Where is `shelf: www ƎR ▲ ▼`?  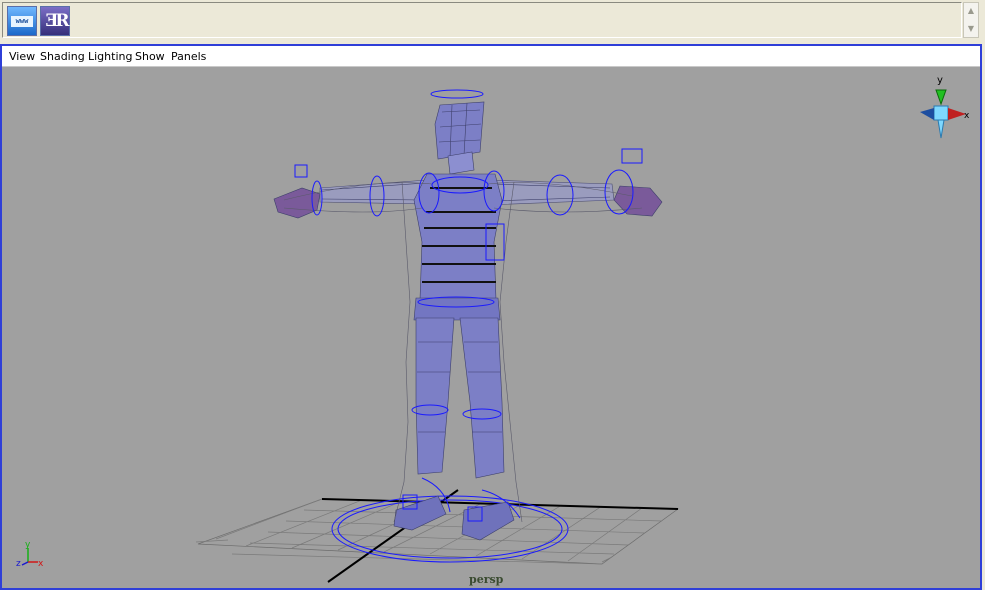
shelf: www ƎR ▲ ▼ is located at coordinates (492, 21).